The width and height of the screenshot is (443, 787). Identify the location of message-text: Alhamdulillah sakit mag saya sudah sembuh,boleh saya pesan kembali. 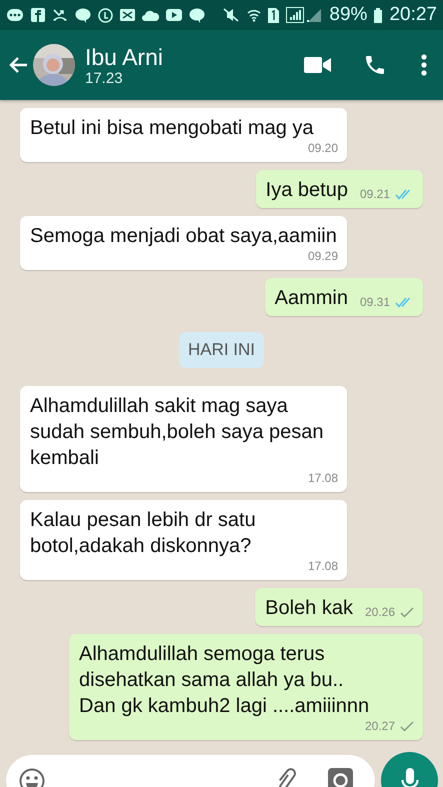
(177, 432).